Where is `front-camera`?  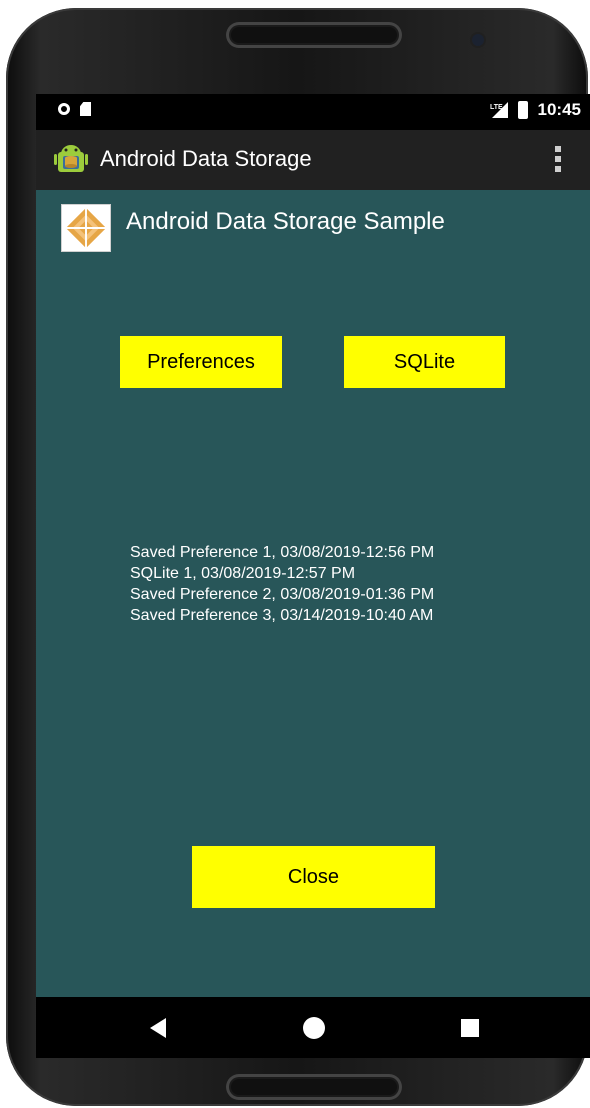
front-camera is located at coordinates (478, 40).